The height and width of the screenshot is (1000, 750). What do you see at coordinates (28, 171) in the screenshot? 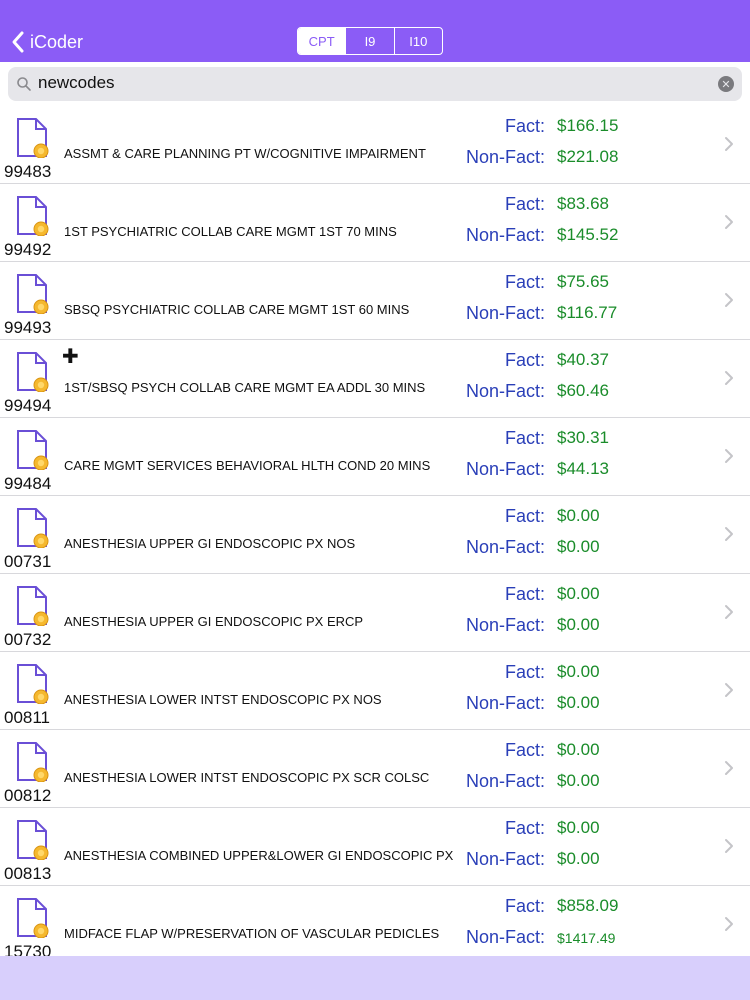
I see `cpt-code: 99483` at bounding box center [28, 171].